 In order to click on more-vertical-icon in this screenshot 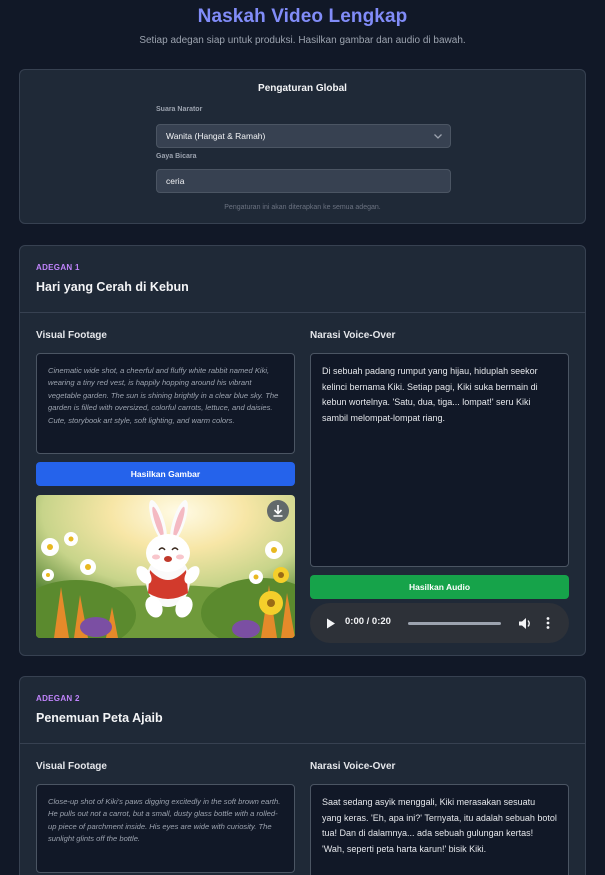, I will do `click(548, 623)`.